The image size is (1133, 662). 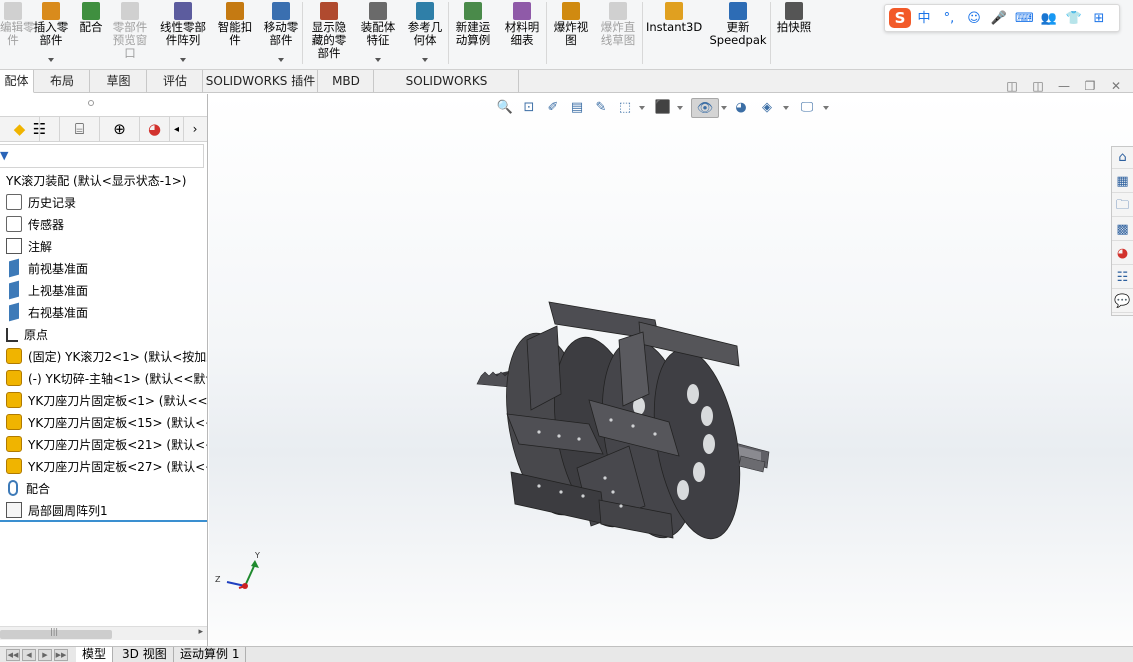 What do you see at coordinates (103, 489) in the screenshot?
I see `tree-node: 配合` at bounding box center [103, 489].